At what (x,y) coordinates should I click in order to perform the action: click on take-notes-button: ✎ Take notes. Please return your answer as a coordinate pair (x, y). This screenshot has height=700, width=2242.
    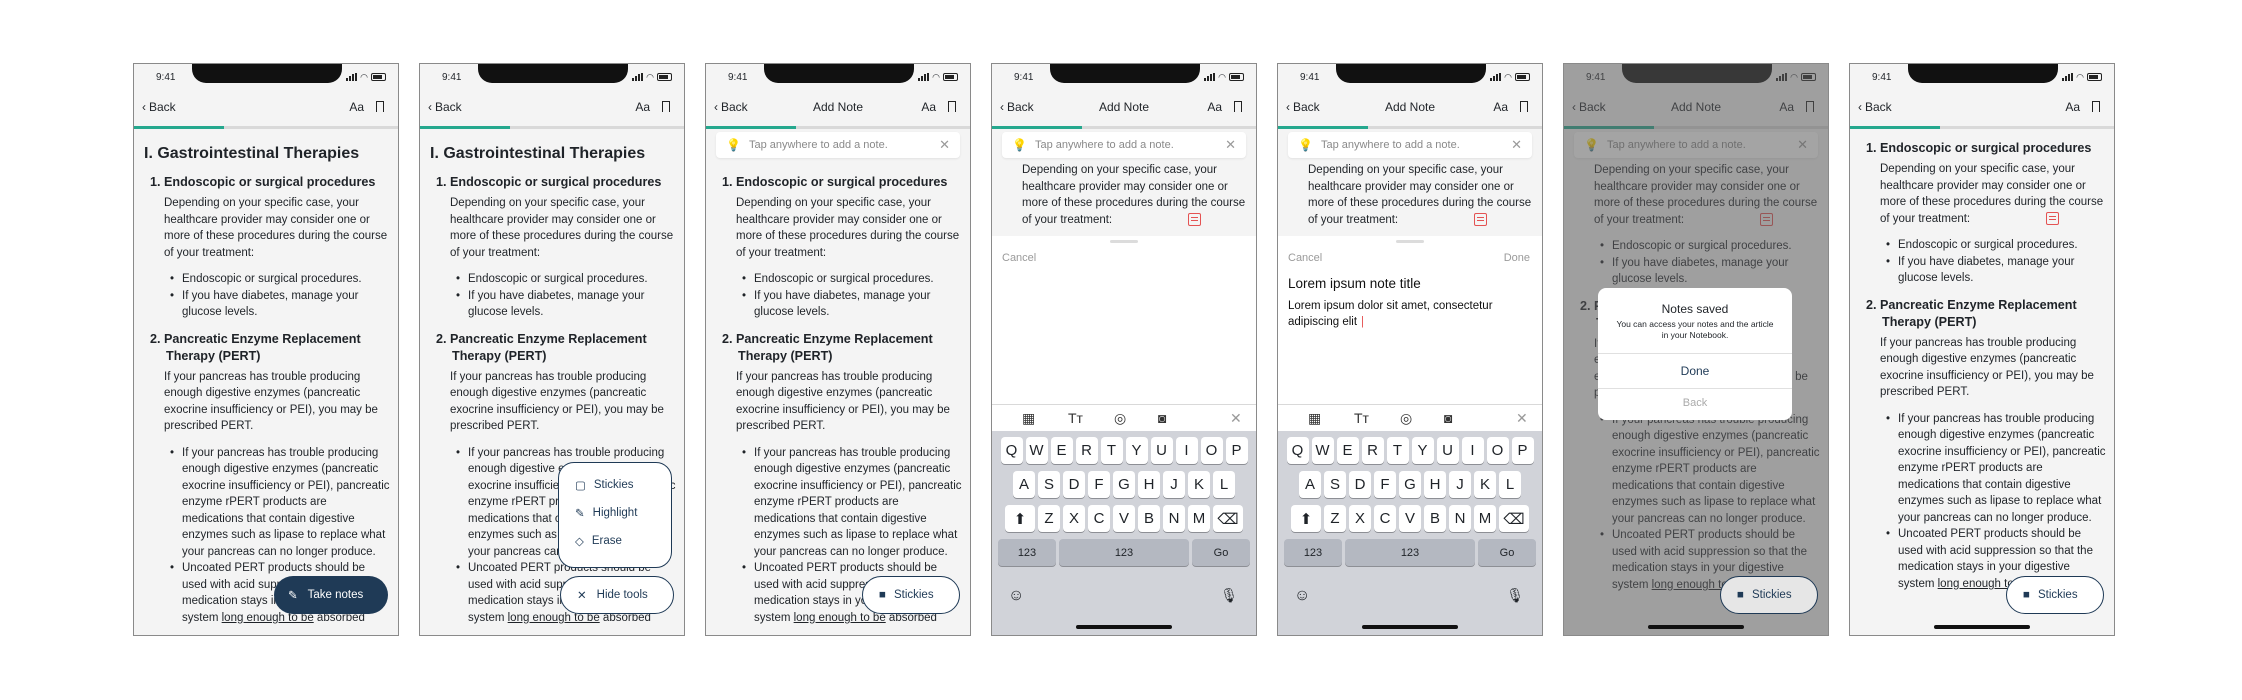
    Looking at the image, I should click on (331, 595).